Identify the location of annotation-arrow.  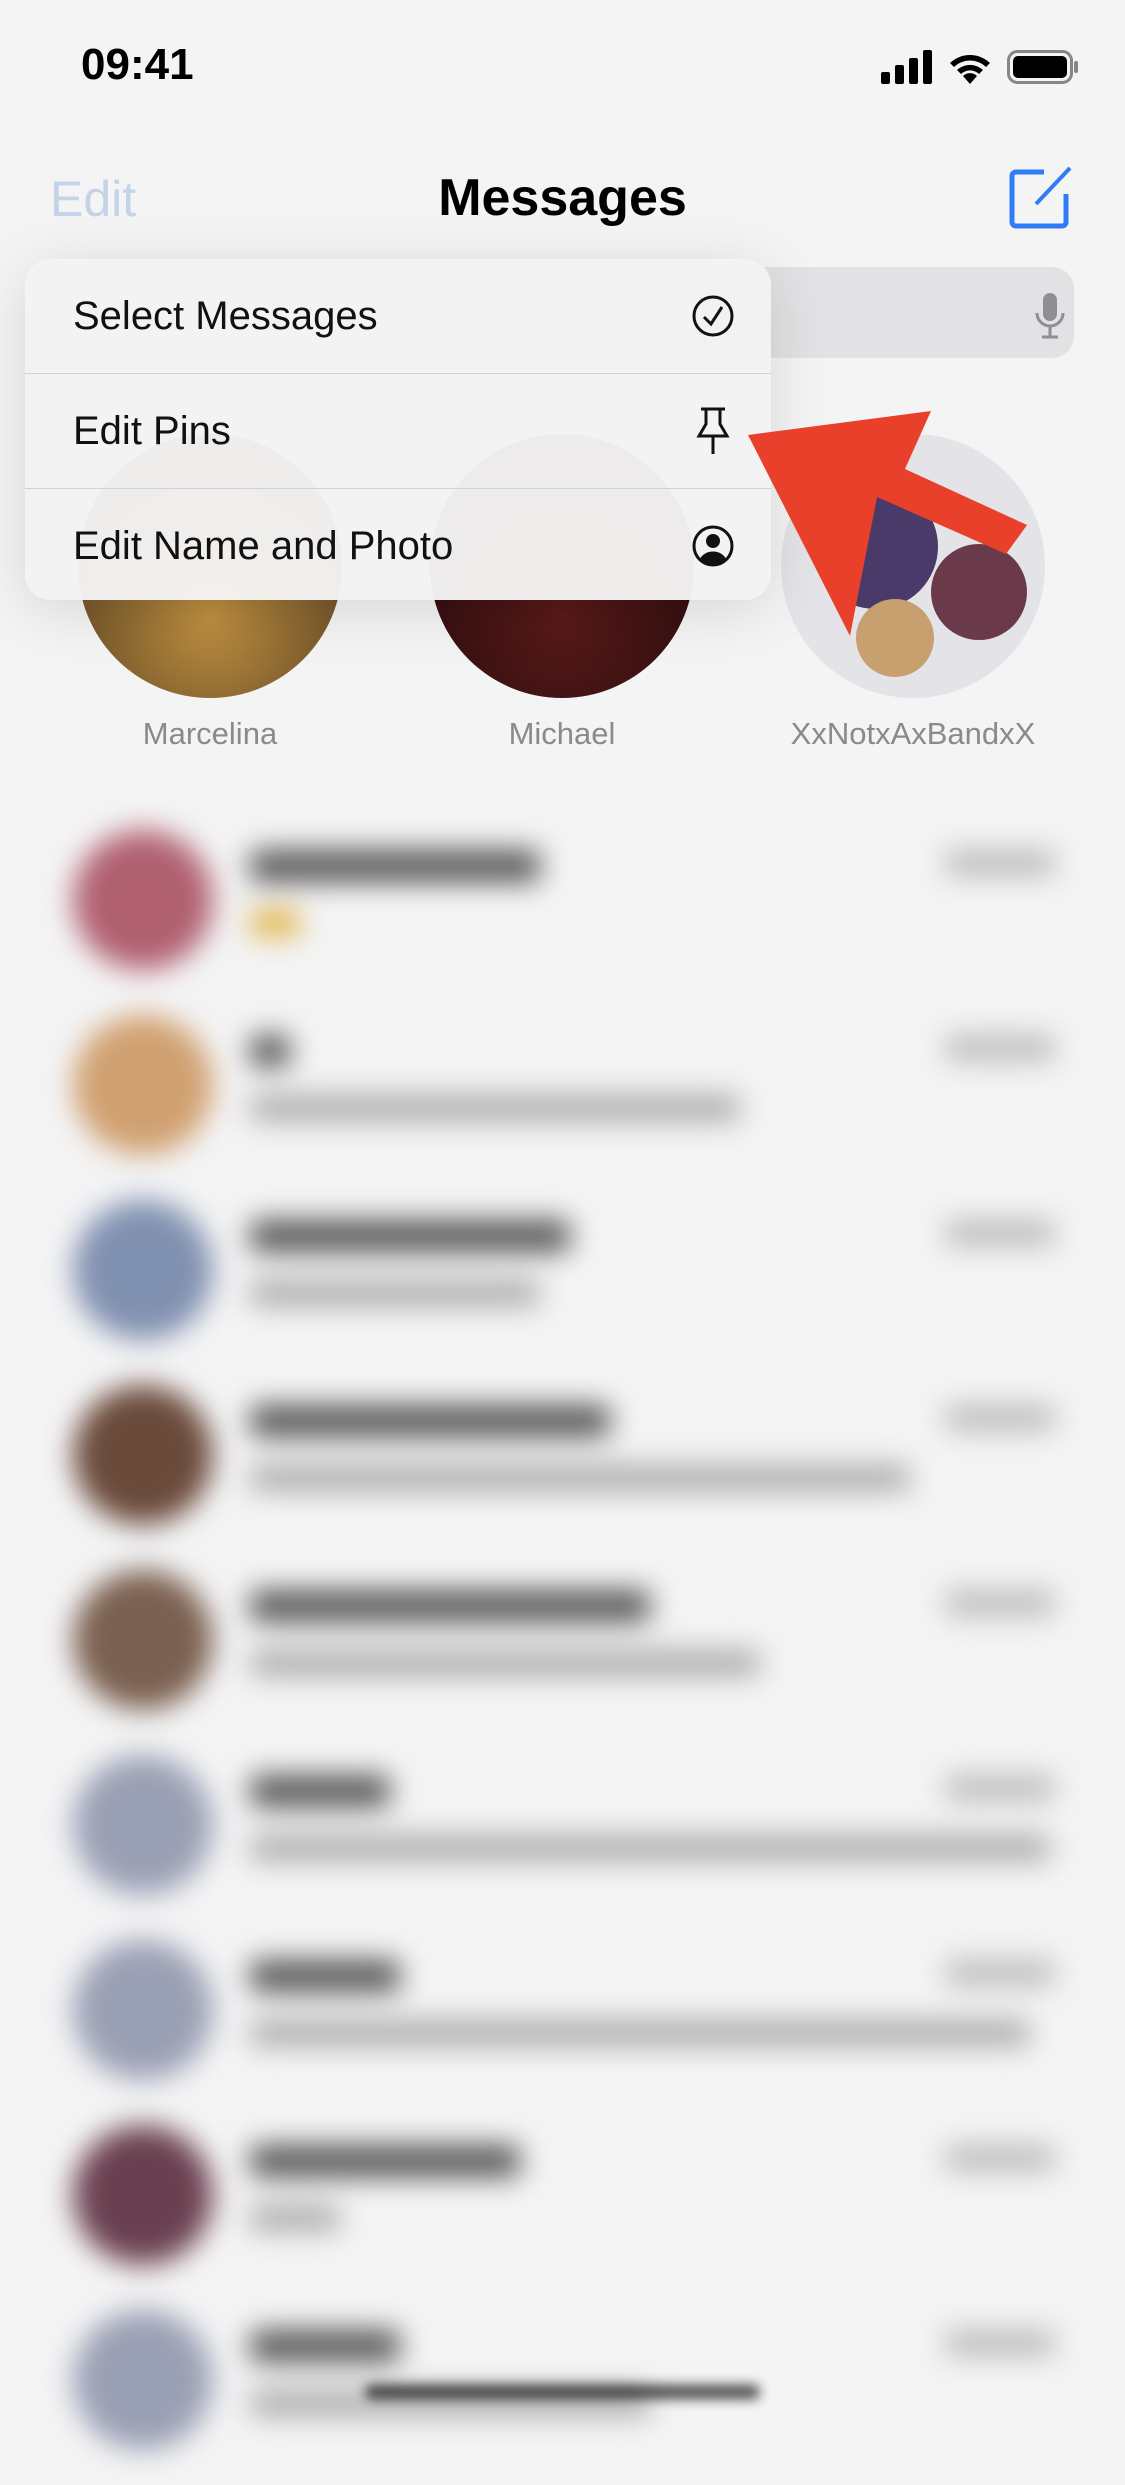
(887, 523).